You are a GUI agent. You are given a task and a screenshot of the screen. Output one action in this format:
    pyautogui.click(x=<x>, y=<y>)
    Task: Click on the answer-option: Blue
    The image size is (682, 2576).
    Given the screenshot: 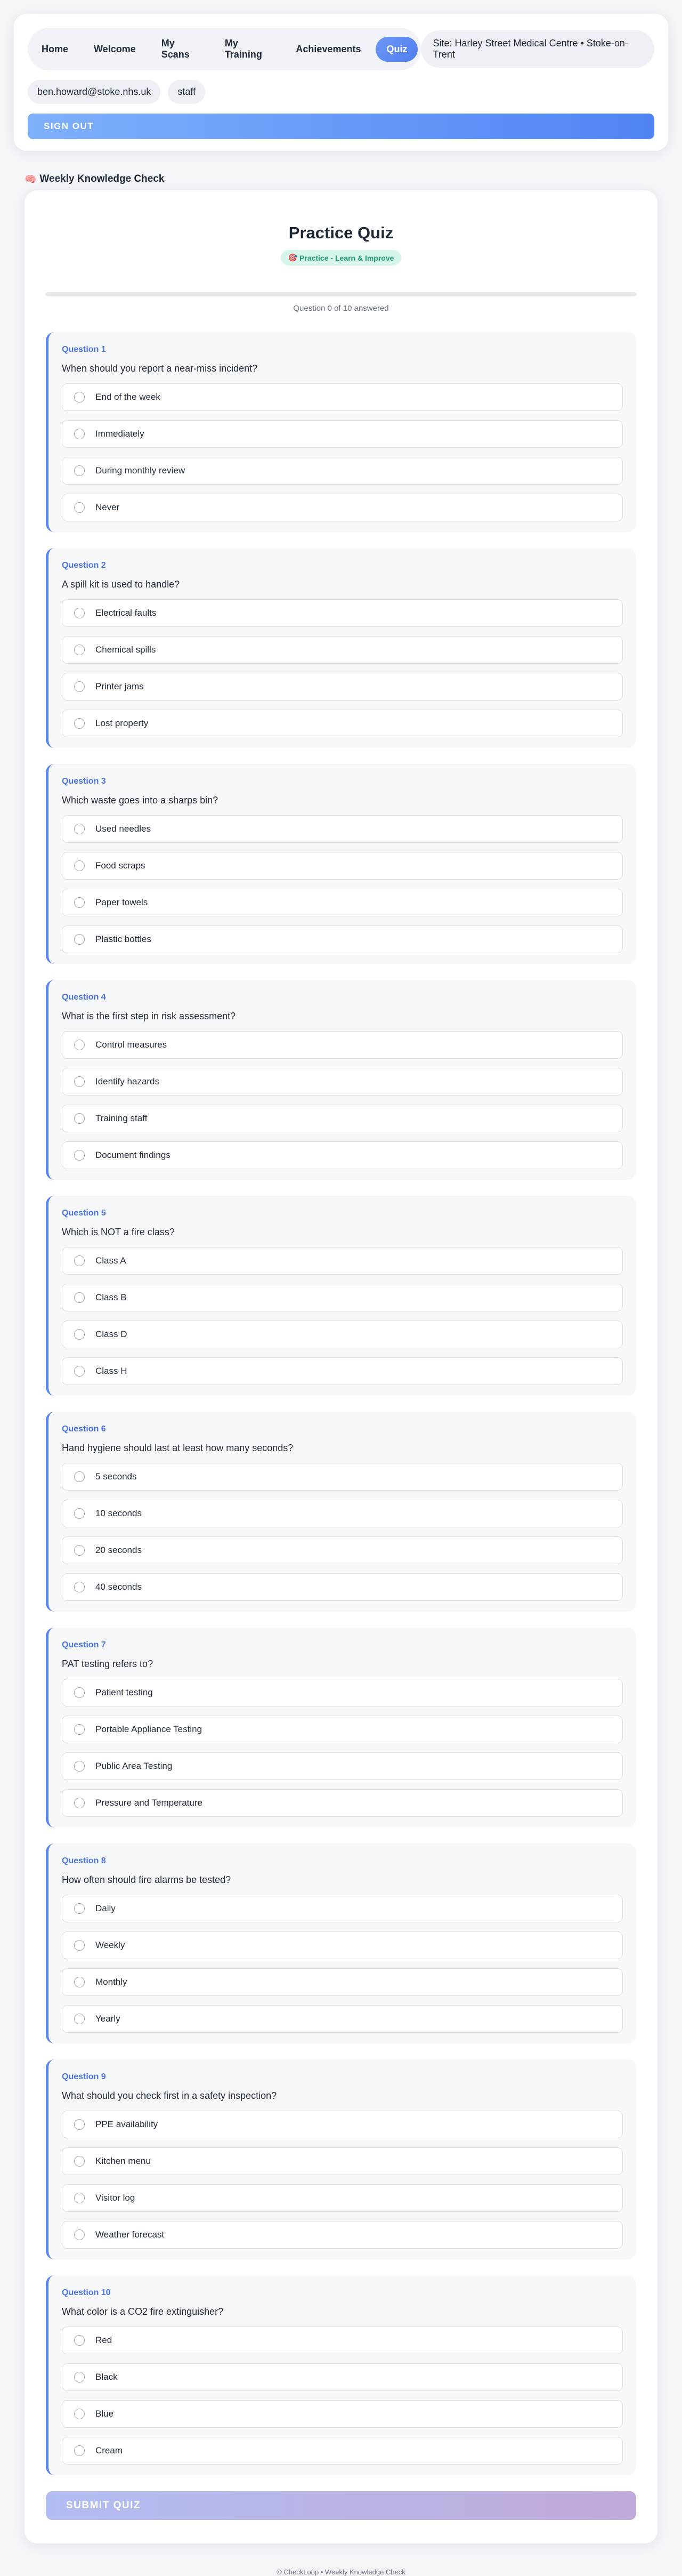 What is the action you would take?
    pyautogui.click(x=343, y=2414)
    